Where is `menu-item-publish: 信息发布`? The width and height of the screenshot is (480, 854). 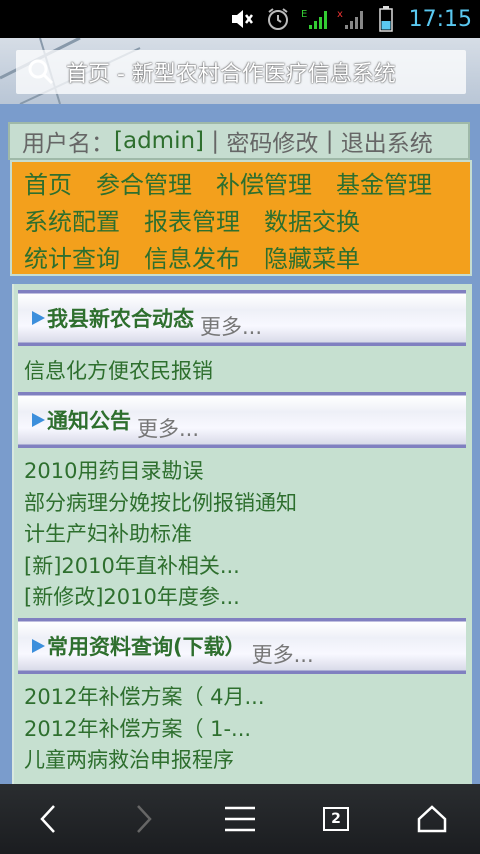 menu-item-publish: 信息发布 is located at coordinates (192, 256).